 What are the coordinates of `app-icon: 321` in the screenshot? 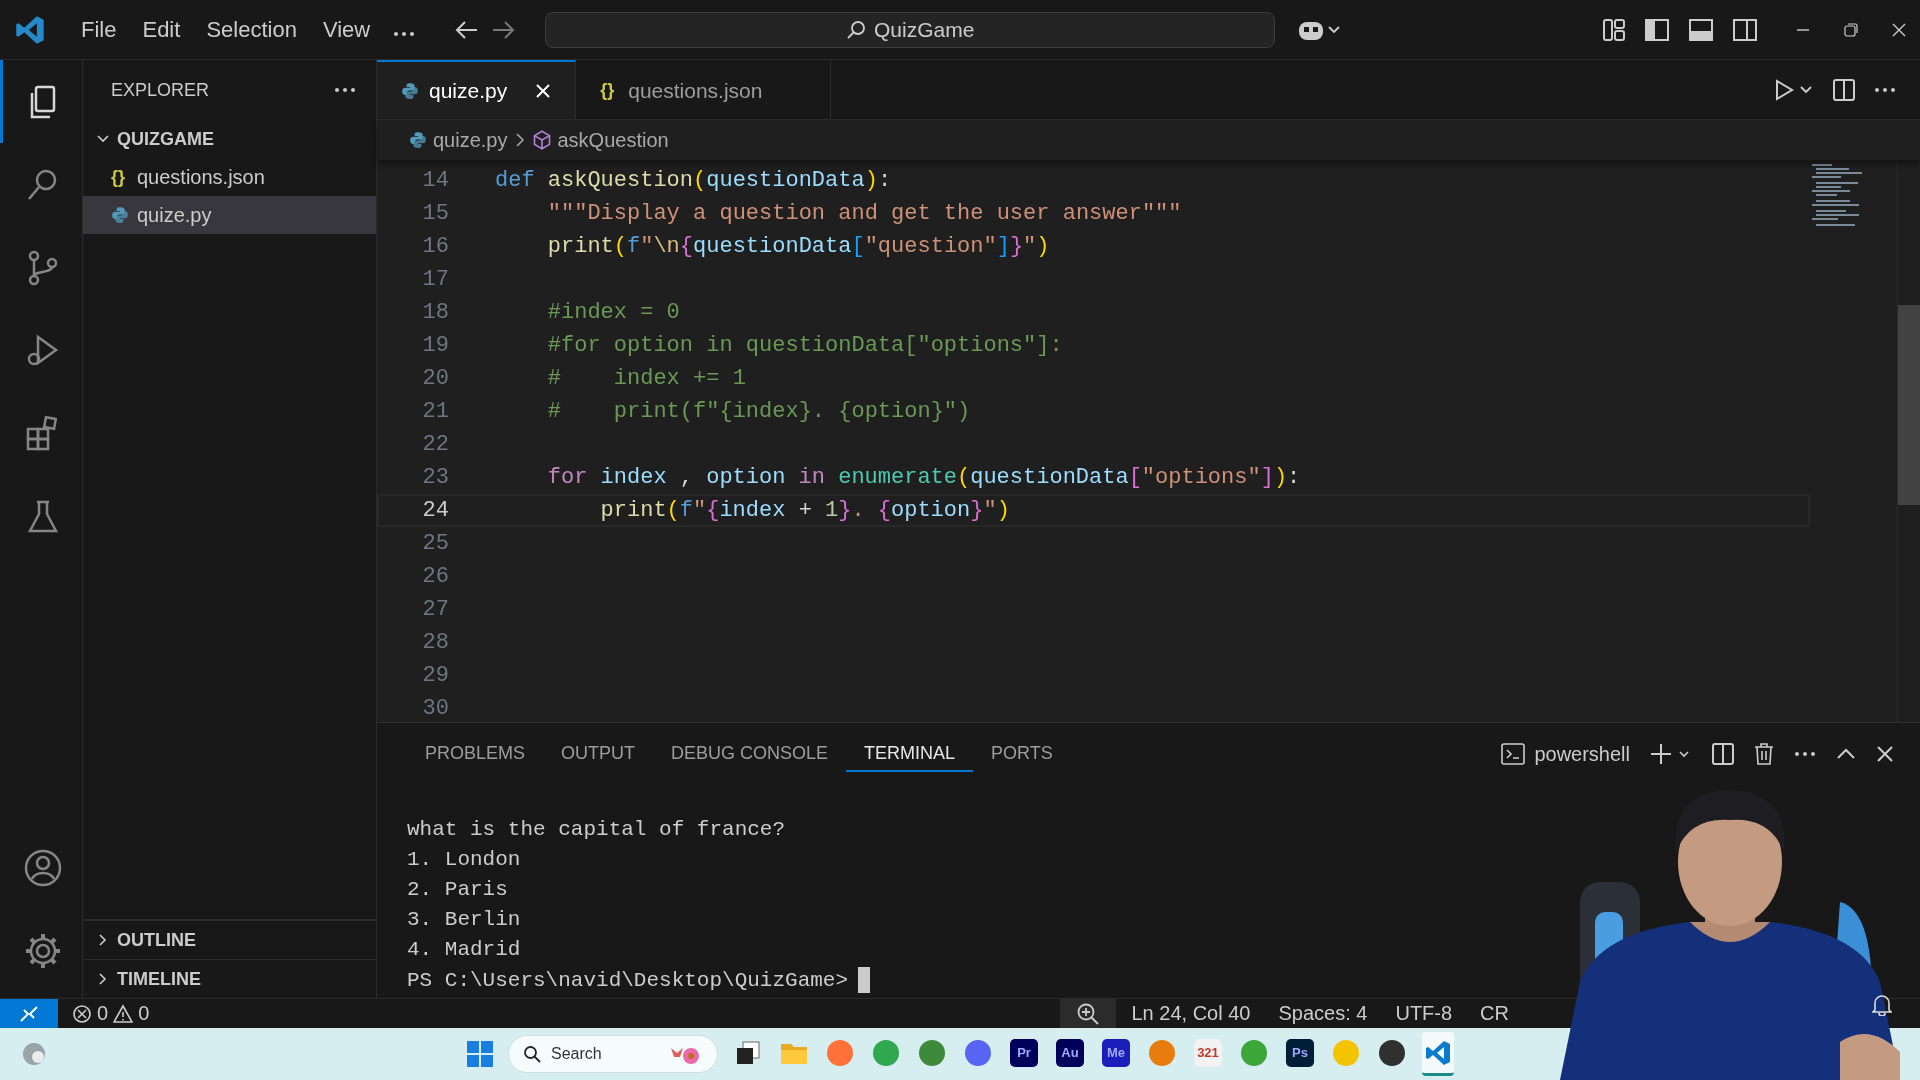 It's located at (1208, 1052).